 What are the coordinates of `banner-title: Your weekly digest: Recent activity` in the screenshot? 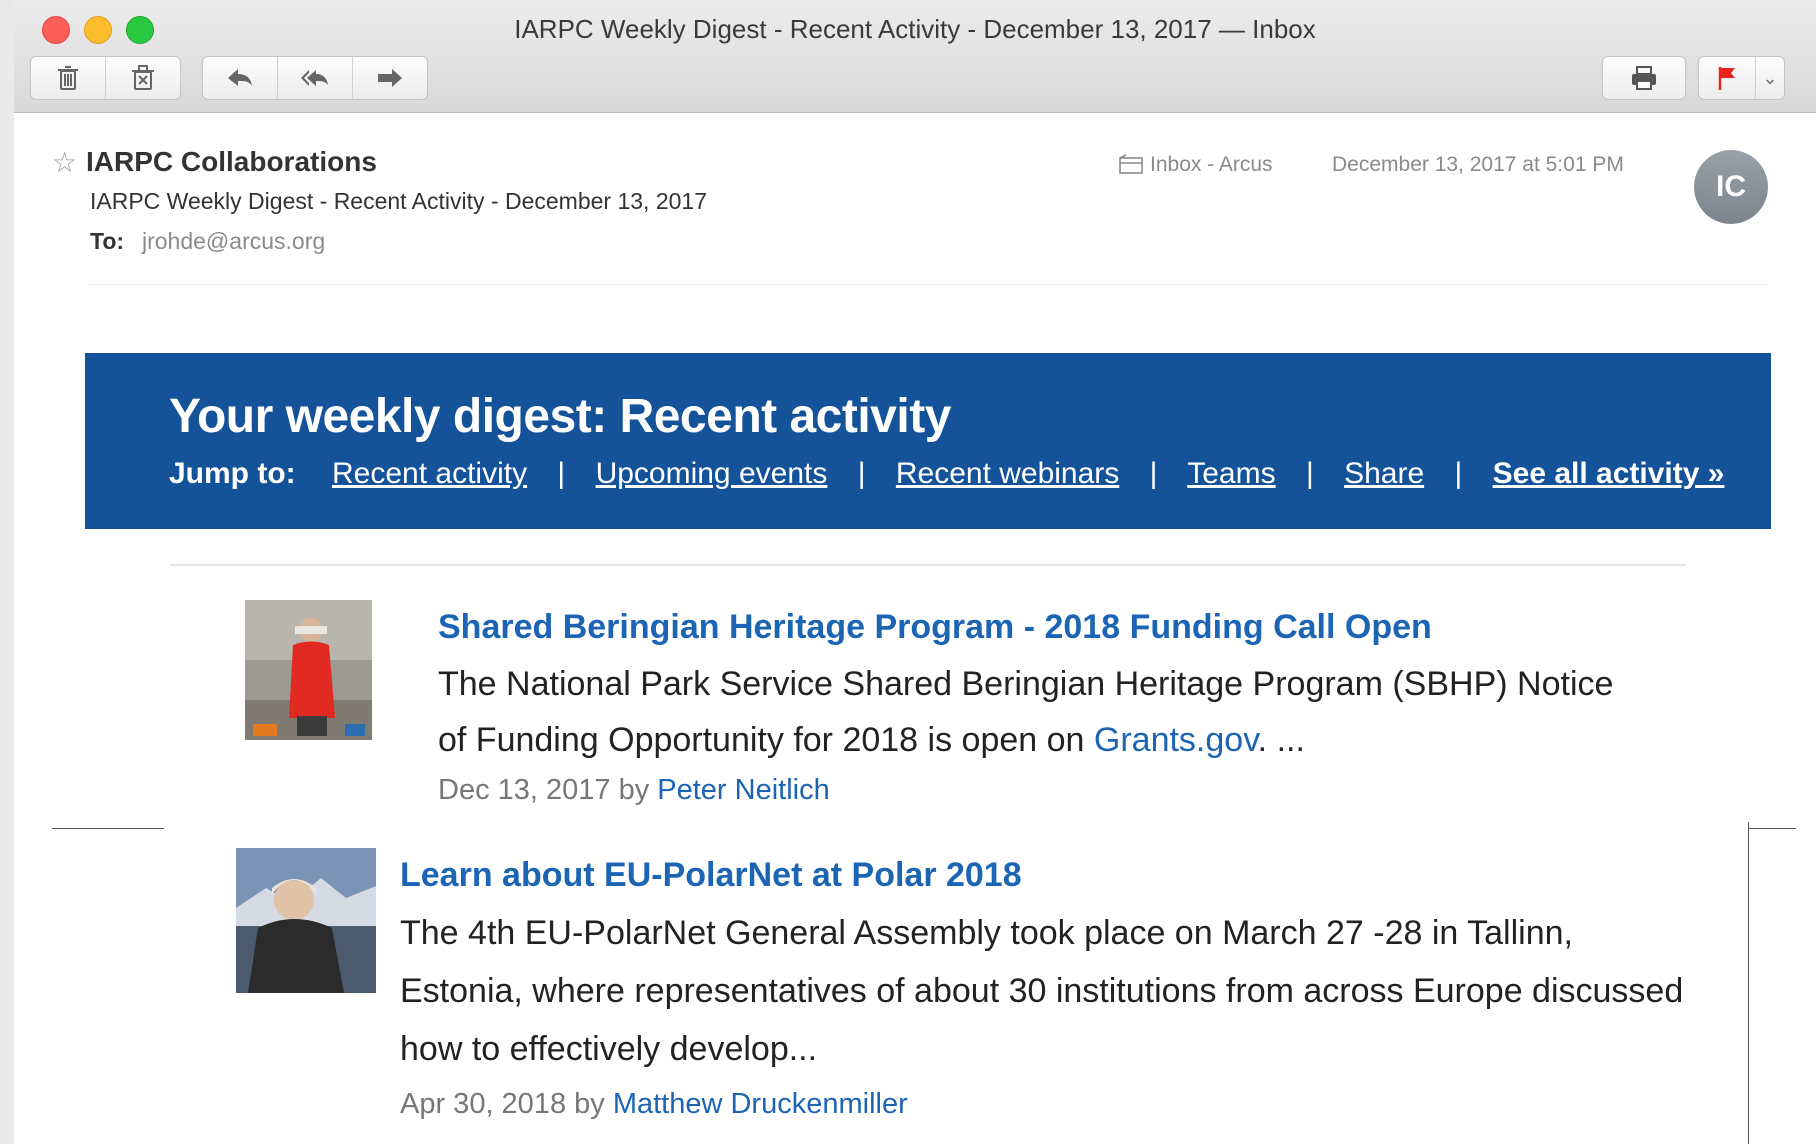 It's located at (560, 416).